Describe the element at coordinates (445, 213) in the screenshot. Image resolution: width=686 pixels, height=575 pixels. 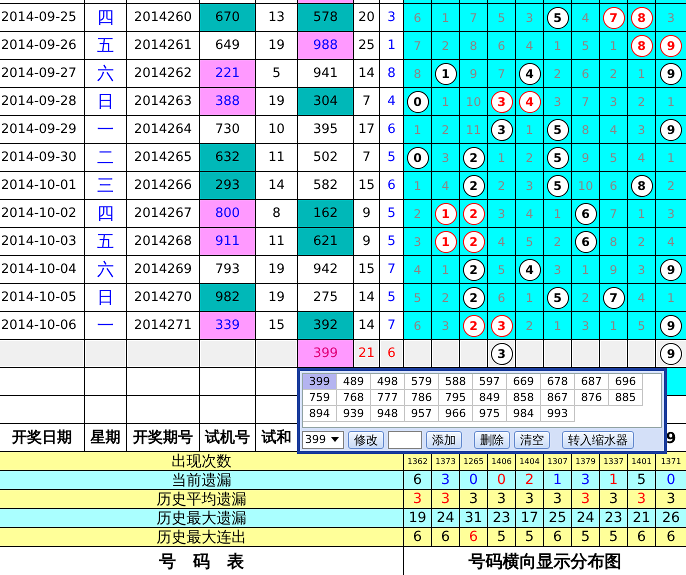
I see `number-ball: 1` at that location.